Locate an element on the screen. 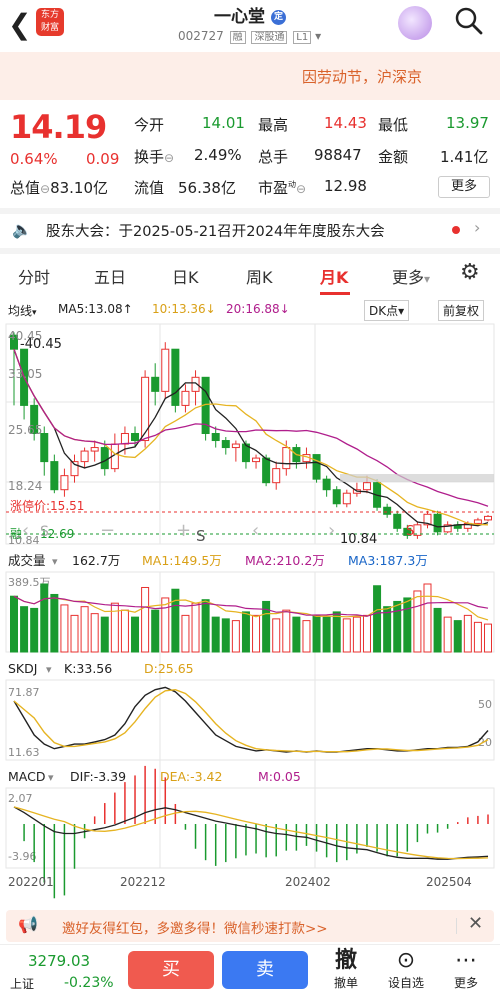 This screenshot has height=1006, width=500. low-label: 最低 is located at coordinates (393, 125).